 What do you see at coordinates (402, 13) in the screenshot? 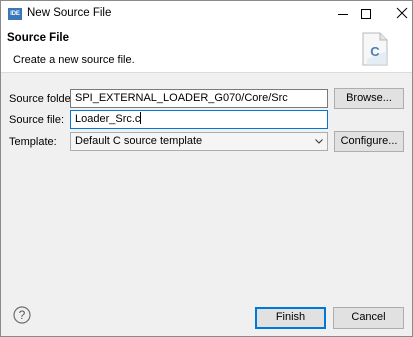
I see `close-icon` at bounding box center [402, 13].